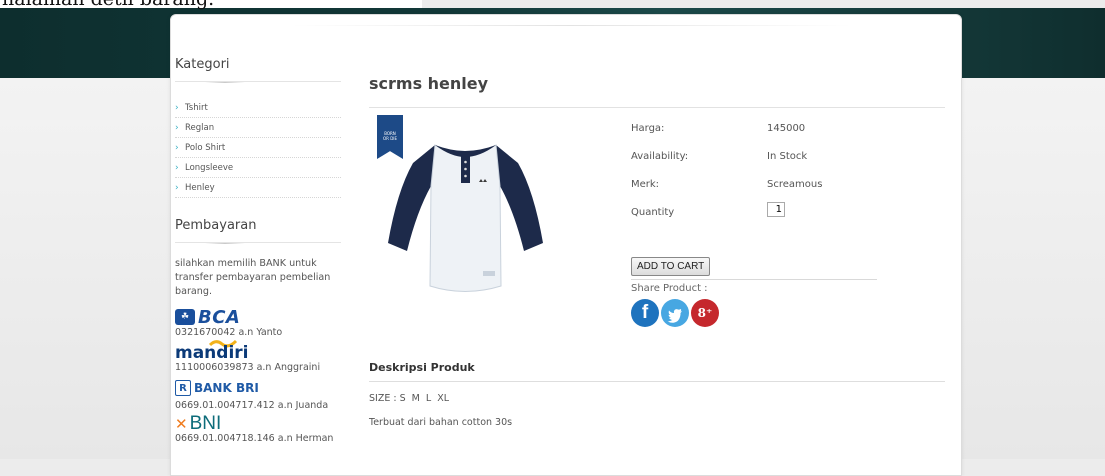 Image resolution: width=1105 pixels, height=476 pixels. I want to click on description-text: Terbuat dari bahan cotton 30s, so click(441, 422).